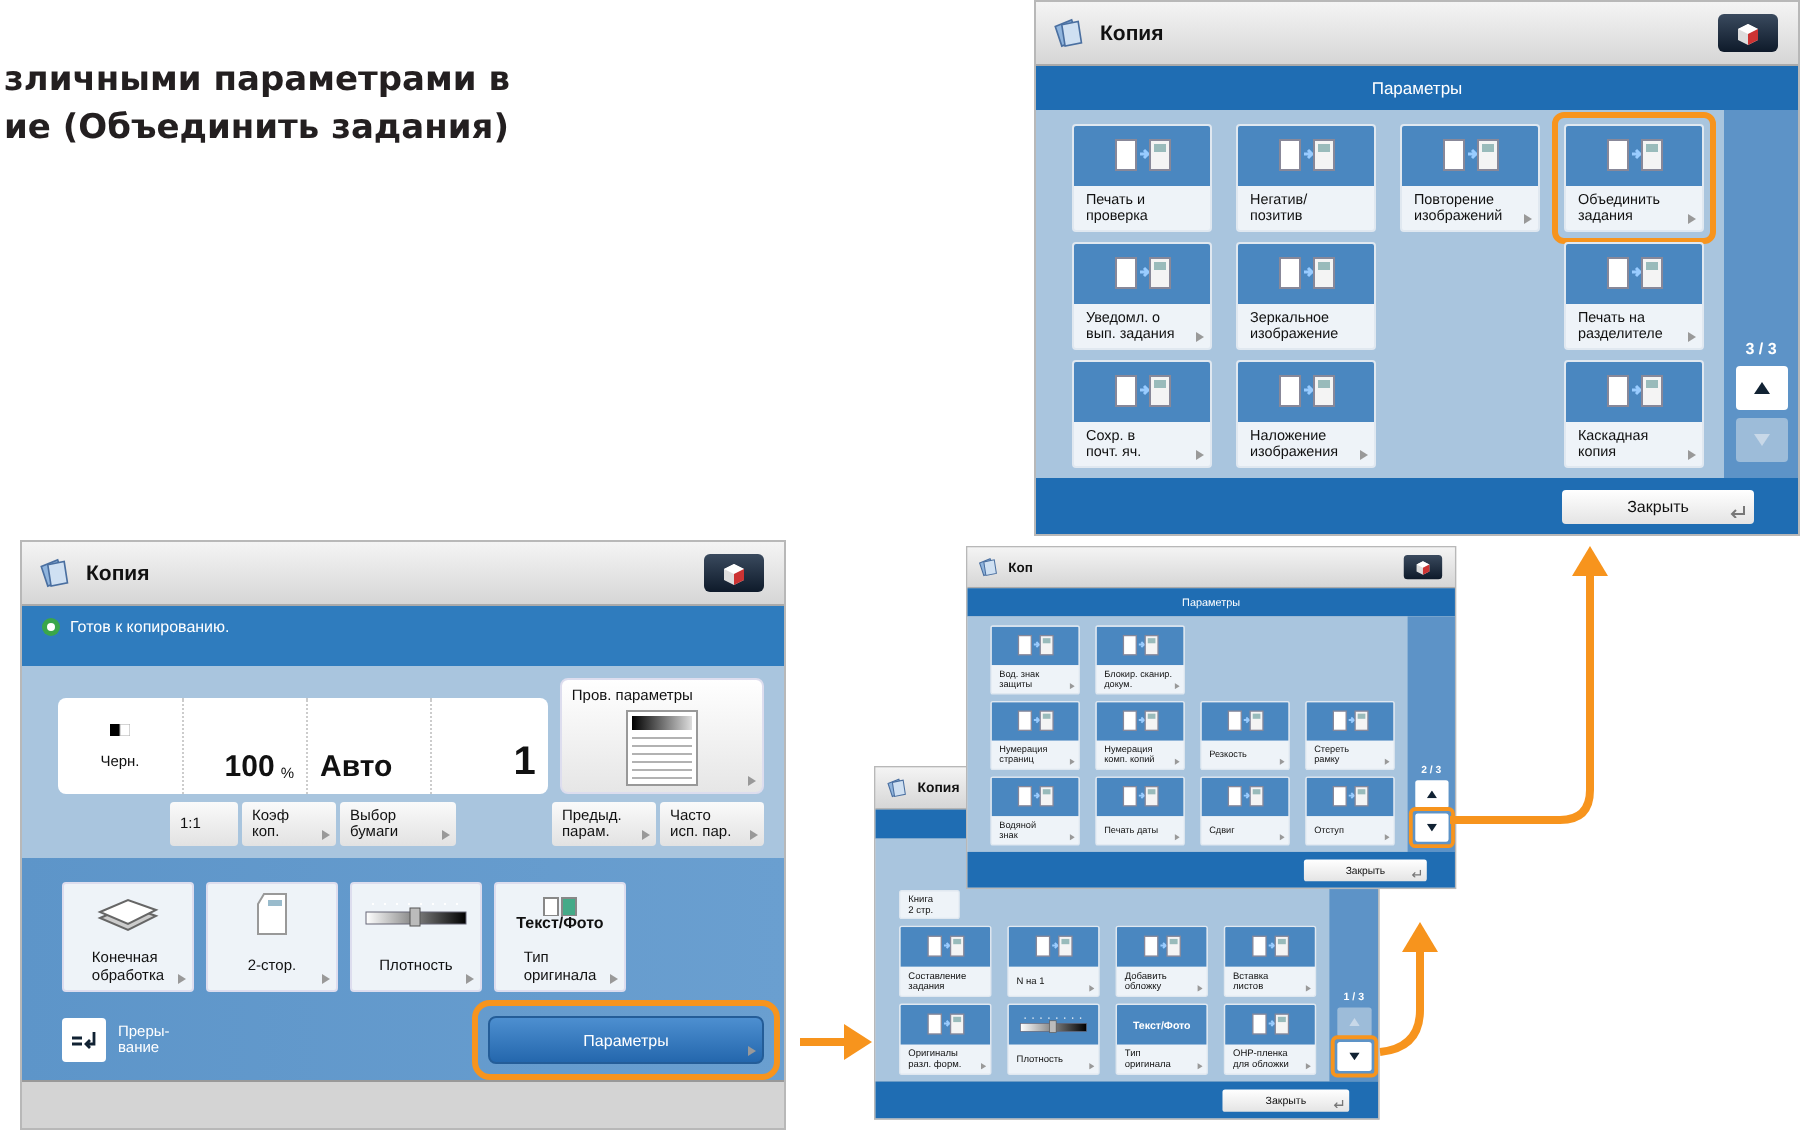 The image size is (1802, 1136). I want to click on interrupt-icon, so click(84, 1040).